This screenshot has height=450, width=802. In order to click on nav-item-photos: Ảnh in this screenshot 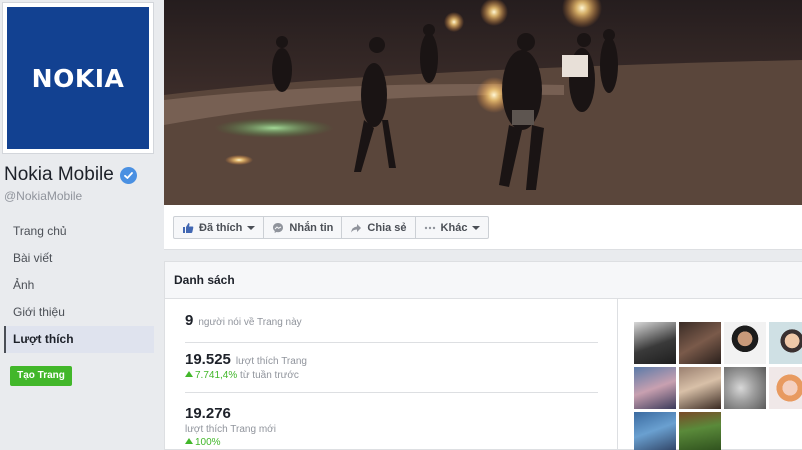, I will do `click(79, 285)`.